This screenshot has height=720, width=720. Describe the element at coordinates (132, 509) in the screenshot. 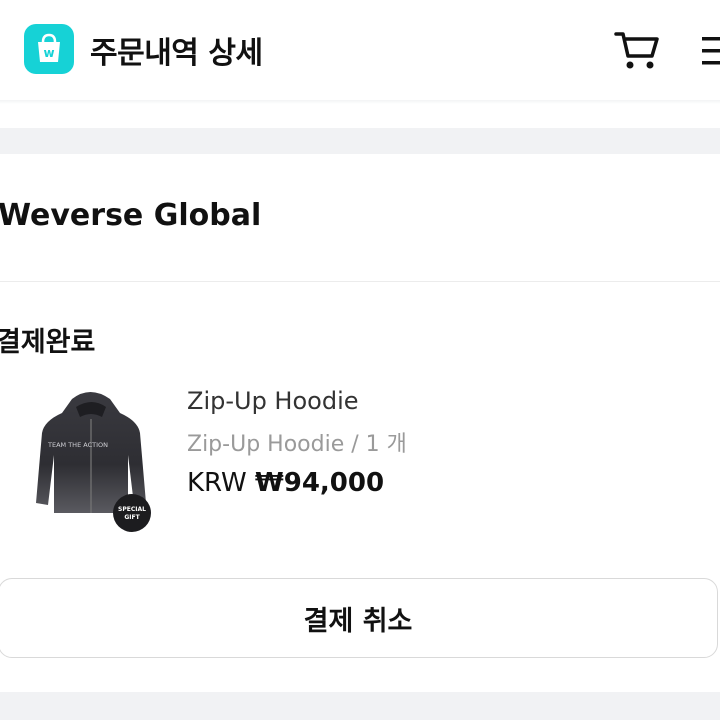

I see `svg-text: SPECIAL` at that location.